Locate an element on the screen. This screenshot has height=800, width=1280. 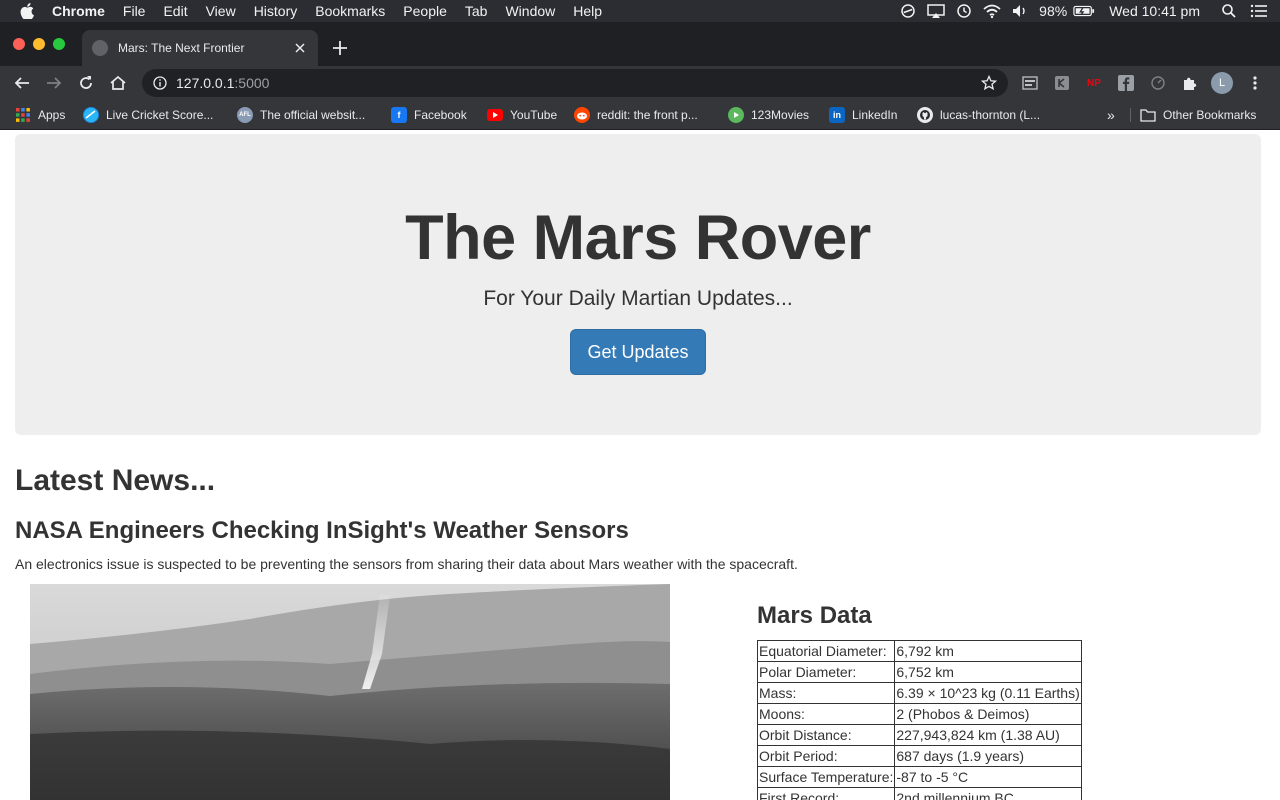
afl-icon: AFL is located at coordinates (245, 115).